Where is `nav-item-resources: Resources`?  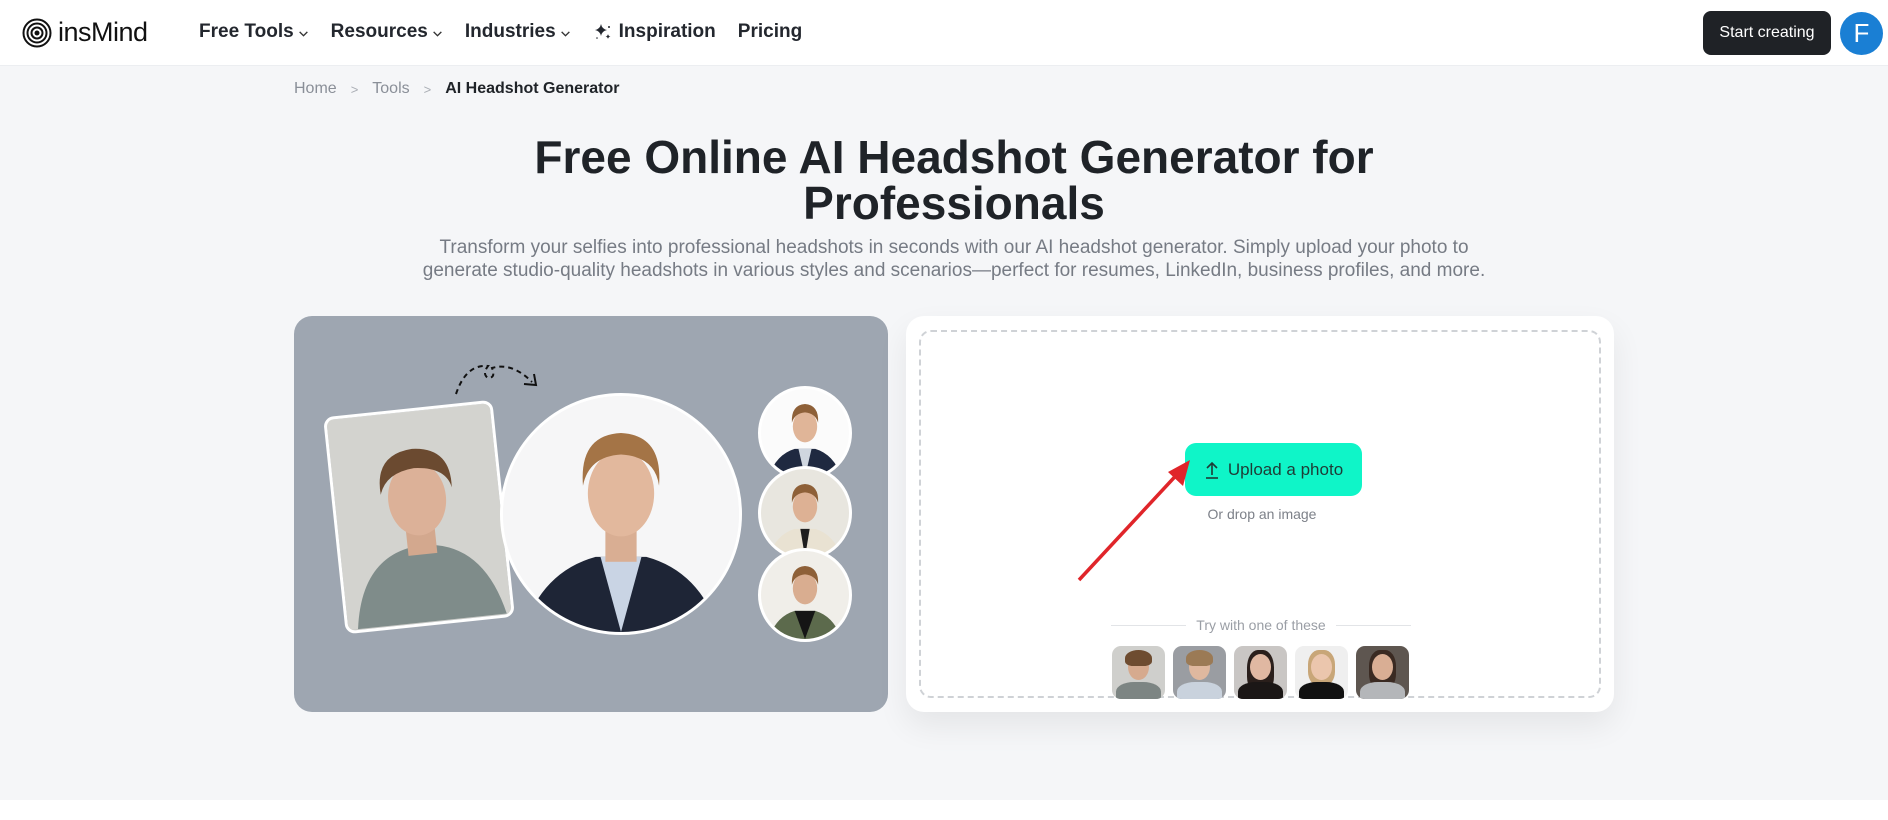 nav-item-resources: Resources is located at coordinates (387, 32).